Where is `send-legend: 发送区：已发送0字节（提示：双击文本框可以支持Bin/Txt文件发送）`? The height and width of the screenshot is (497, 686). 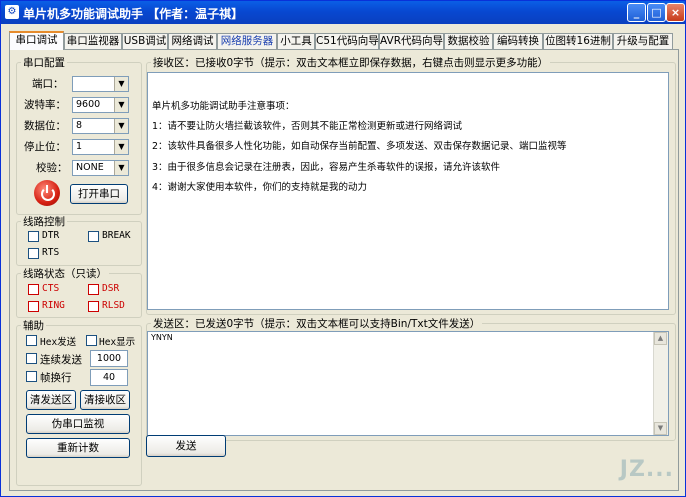 send-legend: 发送区：已发送0字节（提示：双击文本框可以支持Bin/Txt文件发送） is located at coordinates (317, 324).